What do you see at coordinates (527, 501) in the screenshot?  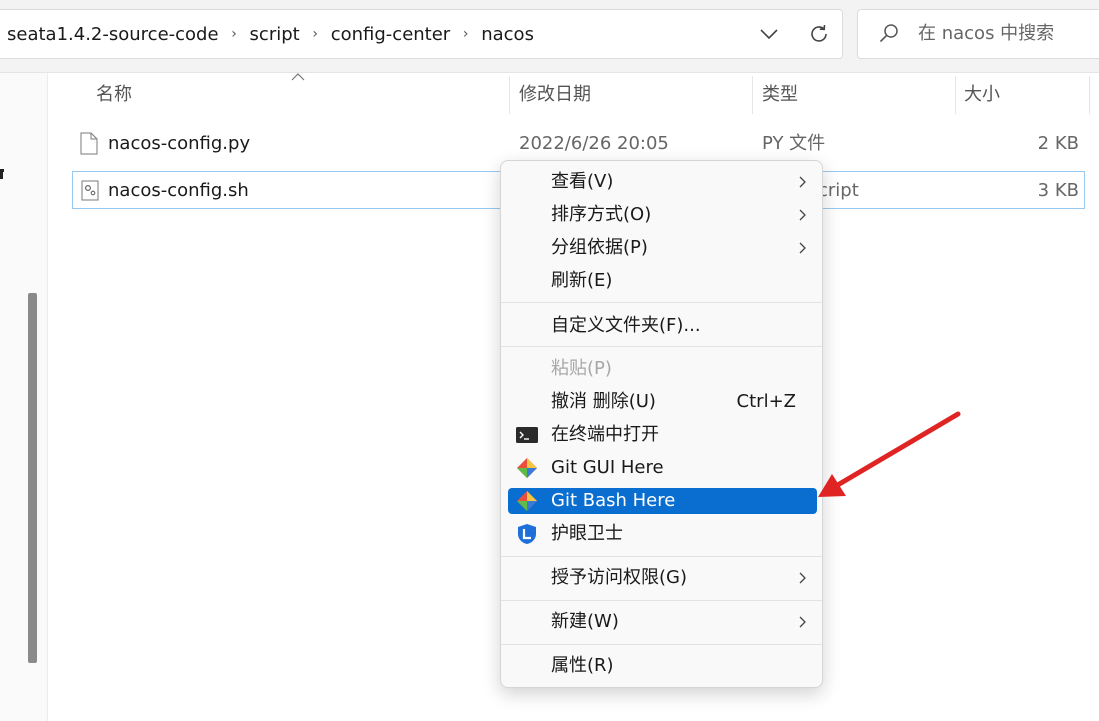 I see `git-bash-icon` at bounding box center [527, 501].